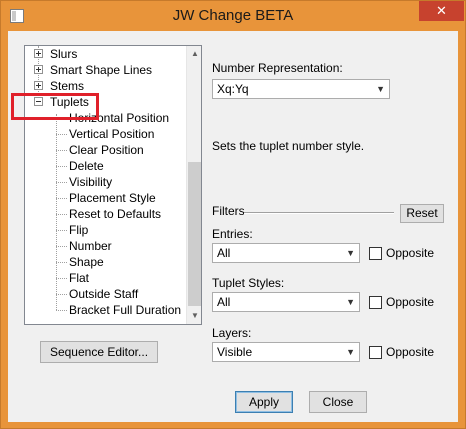 This screenshot has height=429, width=466. I want to click on tree-item-number: Number, so click(90, 246).